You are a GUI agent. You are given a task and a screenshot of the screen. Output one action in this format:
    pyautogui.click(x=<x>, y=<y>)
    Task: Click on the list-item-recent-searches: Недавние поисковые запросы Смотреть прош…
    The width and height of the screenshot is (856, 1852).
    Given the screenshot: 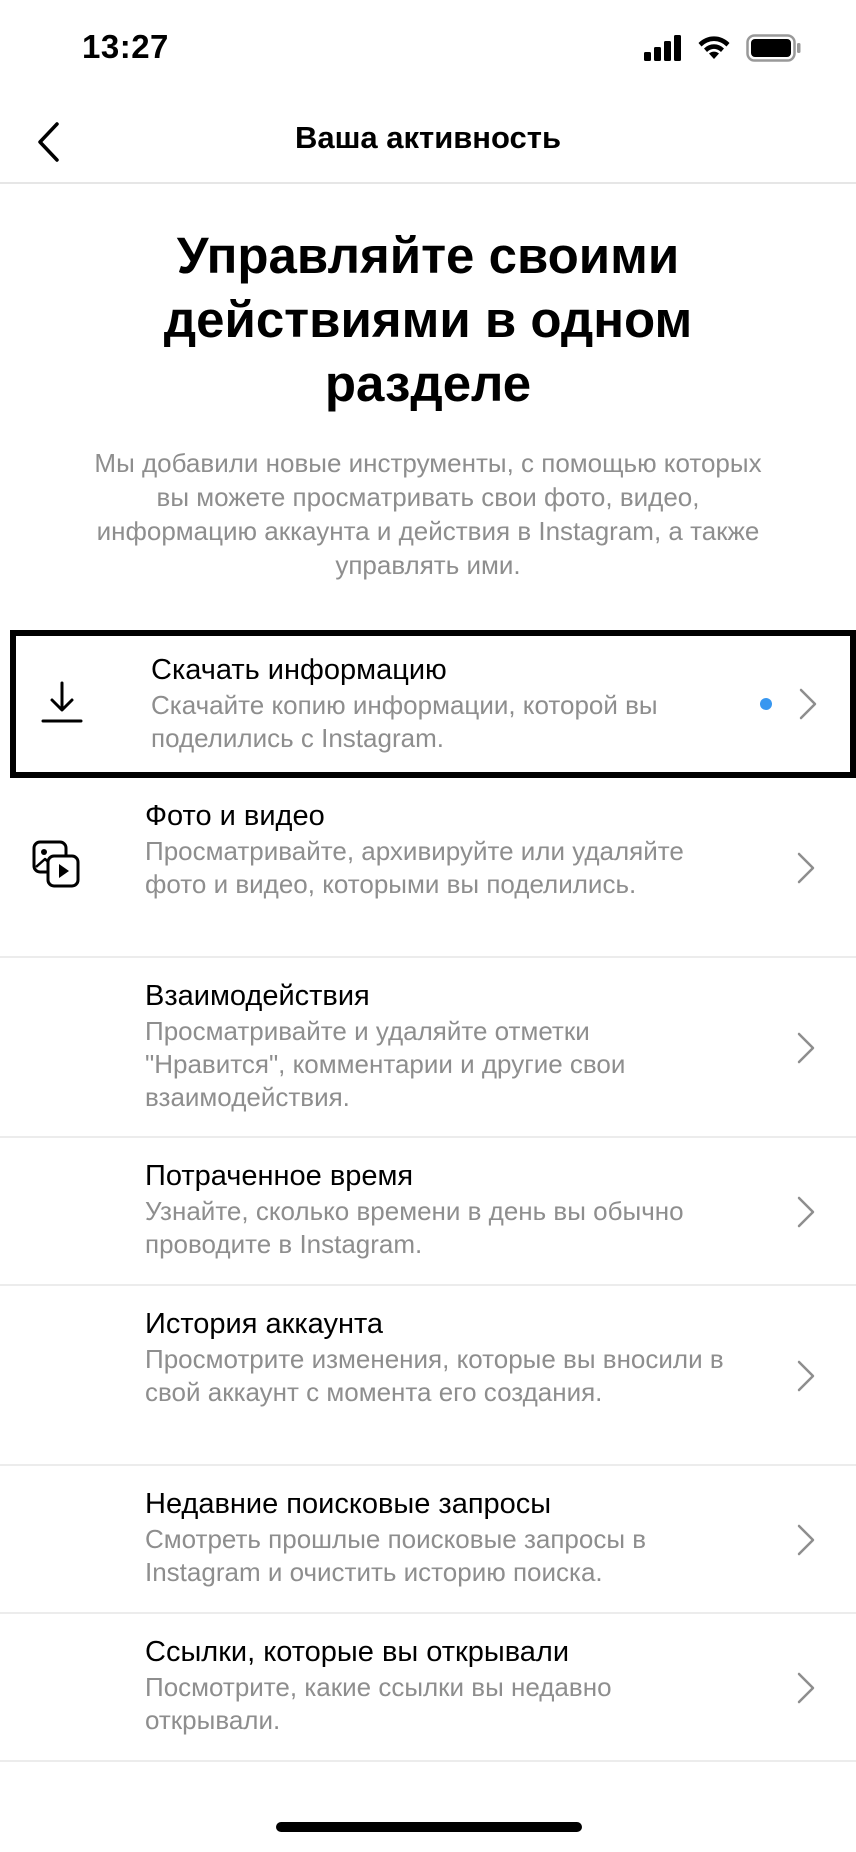 What is the action you would take?
    pyautogui.click(x=428, y=1540)
    